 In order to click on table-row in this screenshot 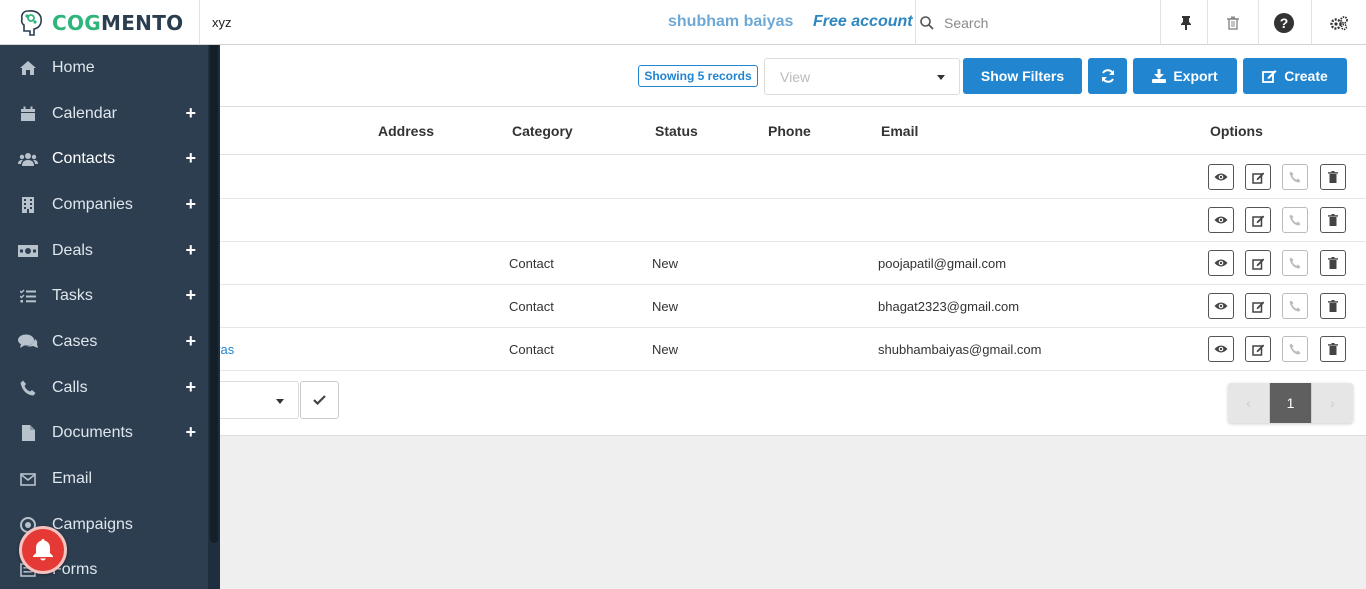, I will do `click(793, 177)`.